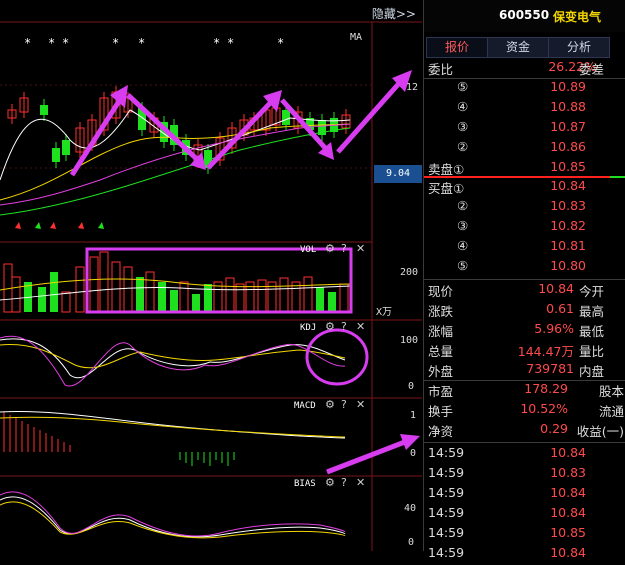 Image resolution: width=625 pixels, height=565 pixels. I want to click on stock-code: 600550, so click(524, 15).